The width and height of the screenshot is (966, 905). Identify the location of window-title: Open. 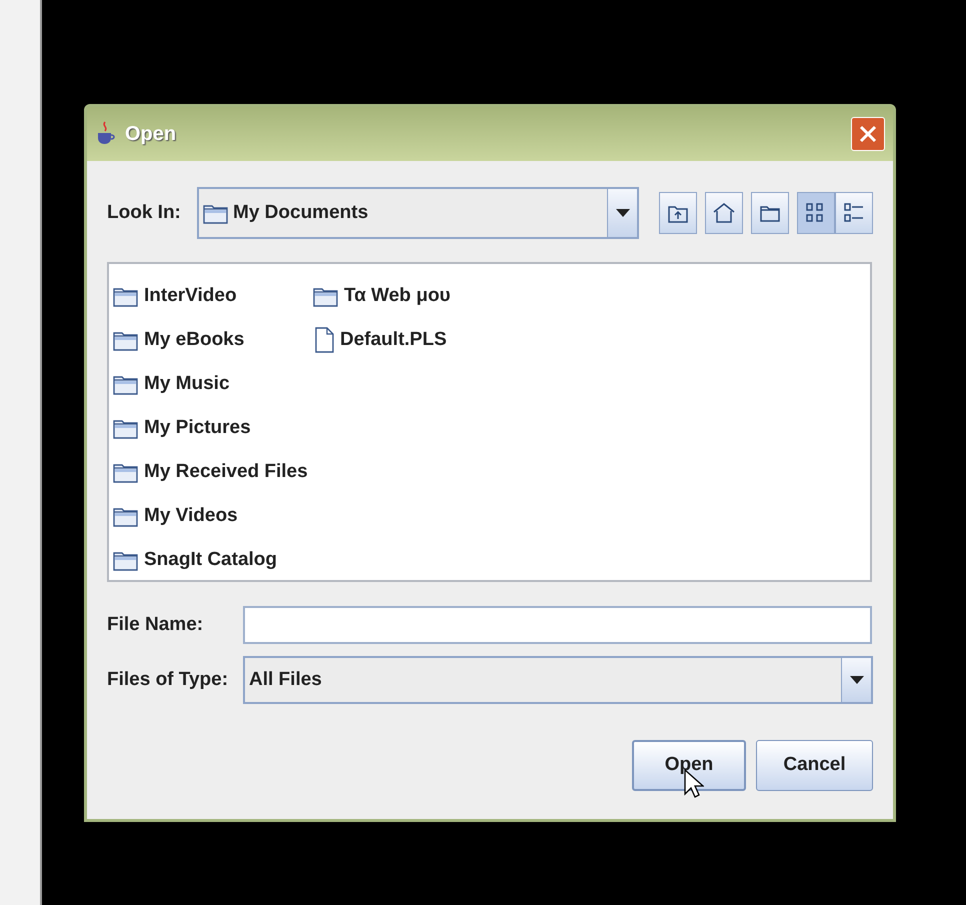
(150, 134).